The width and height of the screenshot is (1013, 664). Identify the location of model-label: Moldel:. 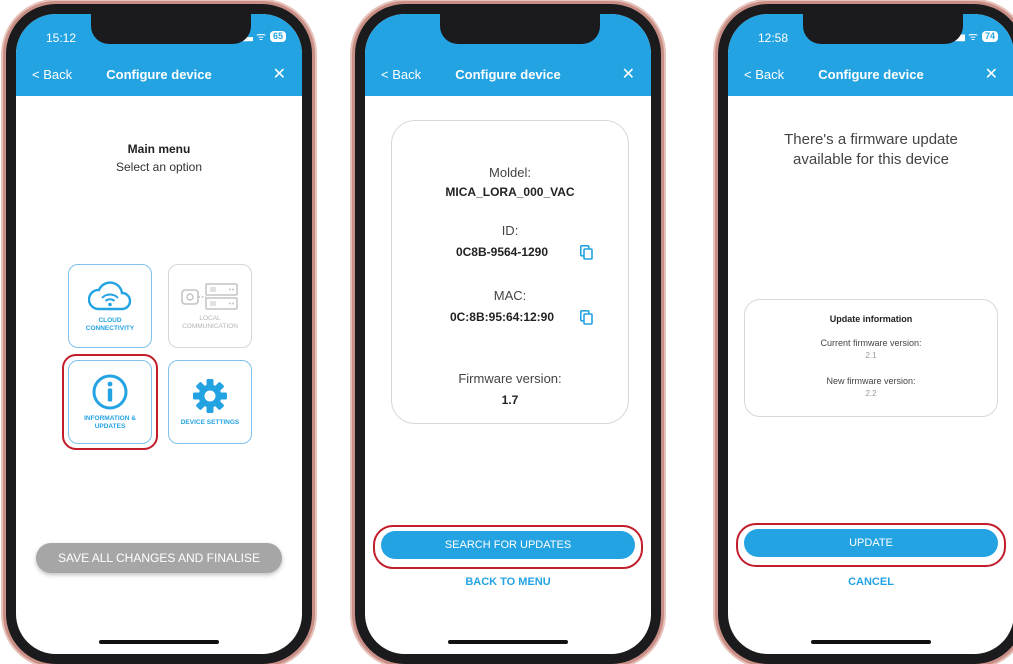
(510, 172).